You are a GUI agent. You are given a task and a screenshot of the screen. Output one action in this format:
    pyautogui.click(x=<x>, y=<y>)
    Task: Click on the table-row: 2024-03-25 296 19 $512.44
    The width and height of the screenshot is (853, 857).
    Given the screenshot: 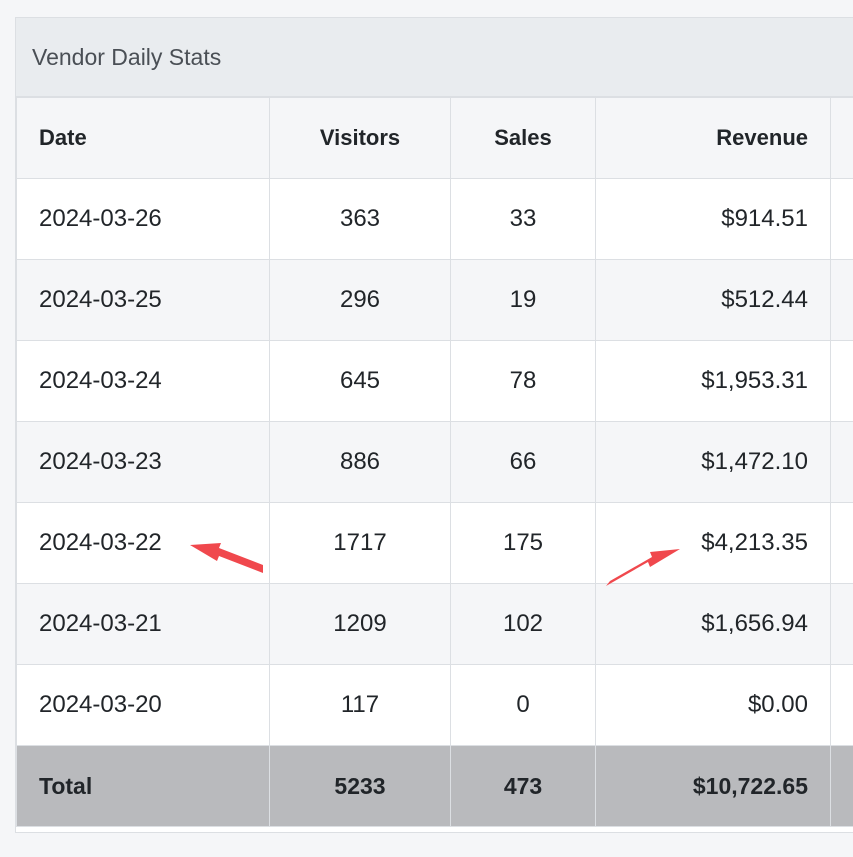 What is the action you would take?
    pyautogui.click(x=434, y=300)
    